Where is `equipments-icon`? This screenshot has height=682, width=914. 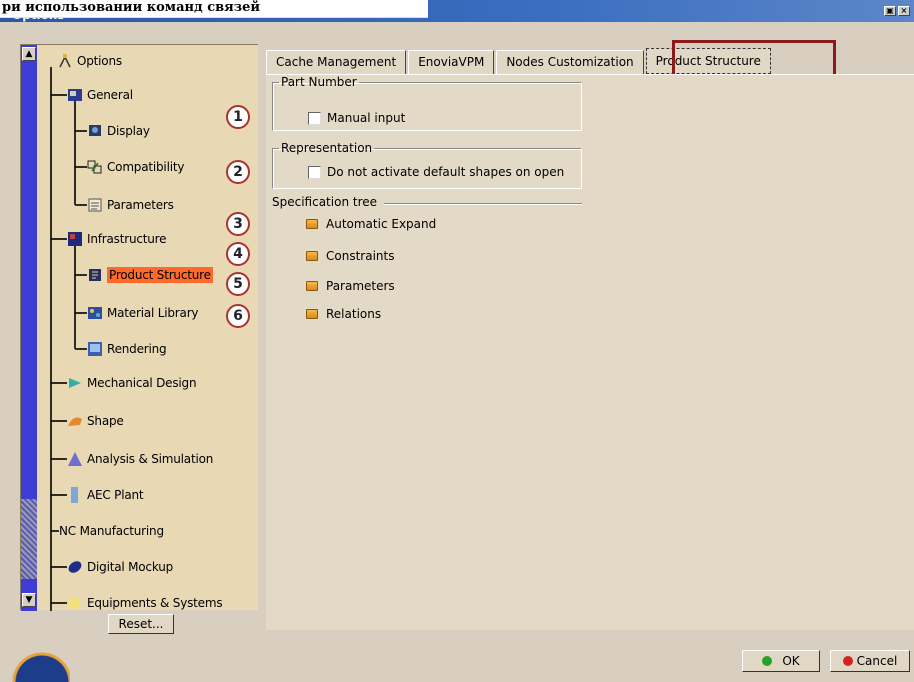
equipments-icon is located at coordinates (74, 603).